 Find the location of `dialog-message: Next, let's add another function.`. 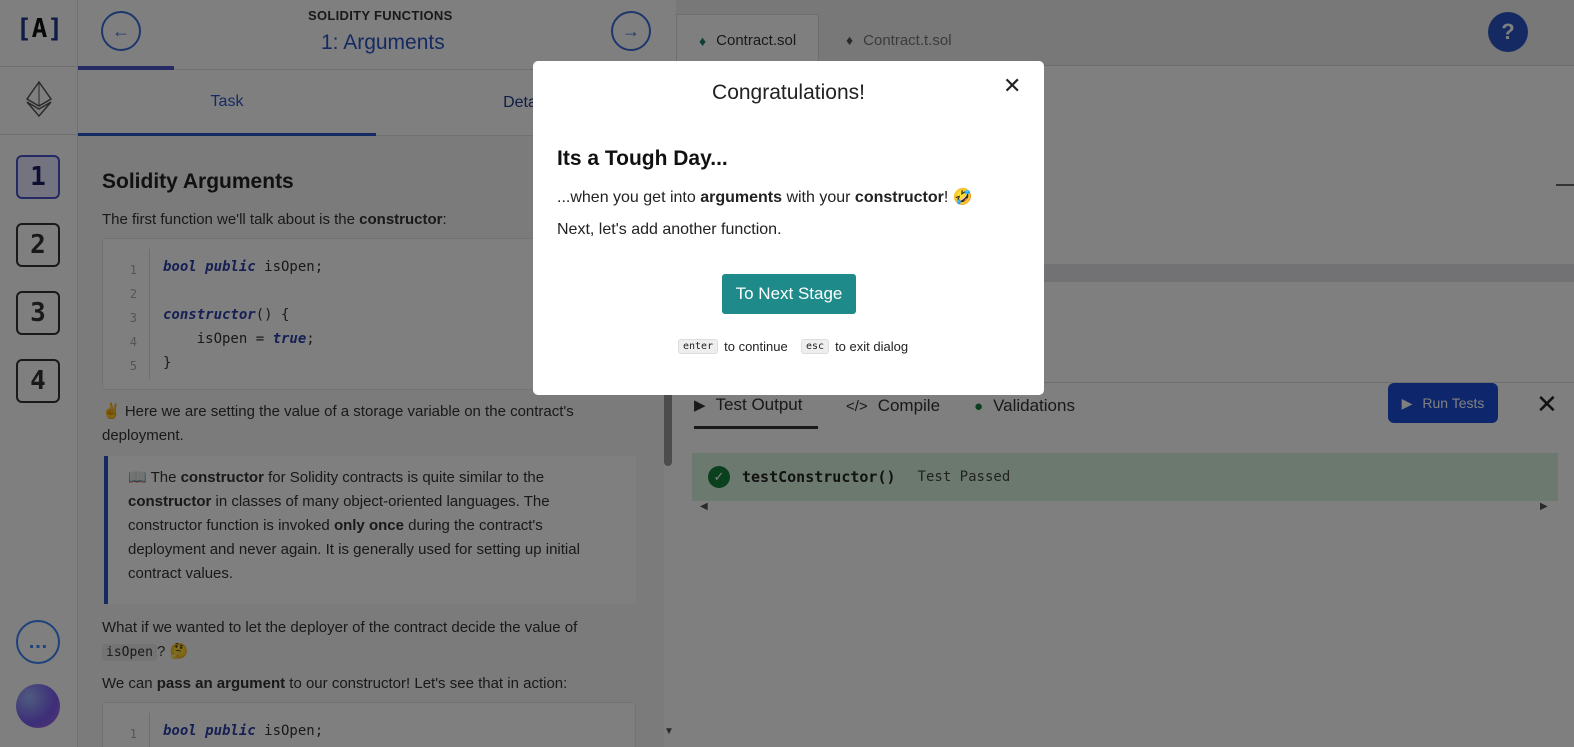

dialog-message: Next, let's add another function. is located at coordinates (669, 229).